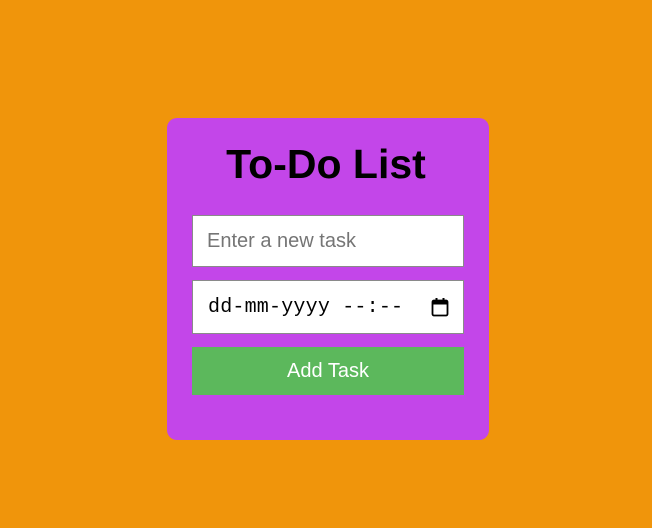 The image size is (652, 528). Describe the element at coordinates (440, 307) in the screenshot. I see `calendar-icon` at that location.